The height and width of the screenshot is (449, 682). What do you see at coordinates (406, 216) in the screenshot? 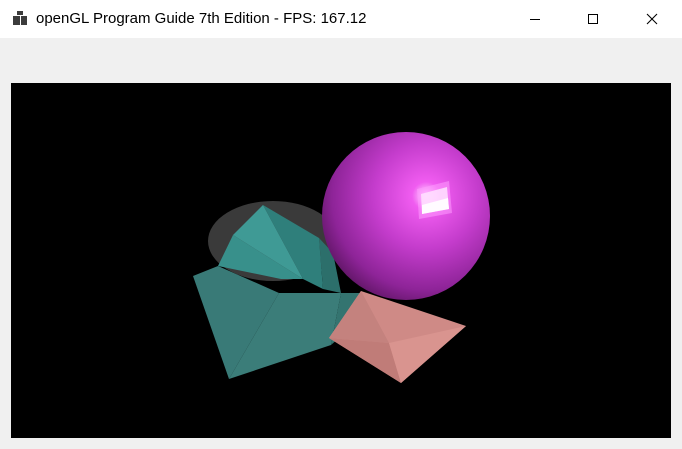
I see `sphere-shape` at bounding box center [406, 216].